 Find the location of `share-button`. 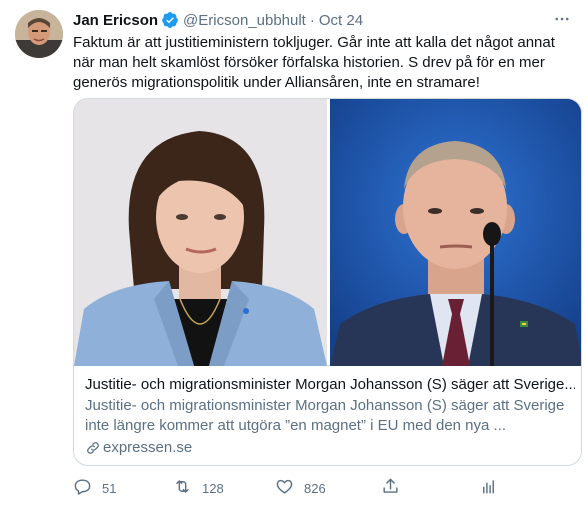

share-button is located at coordinates (390, 488).